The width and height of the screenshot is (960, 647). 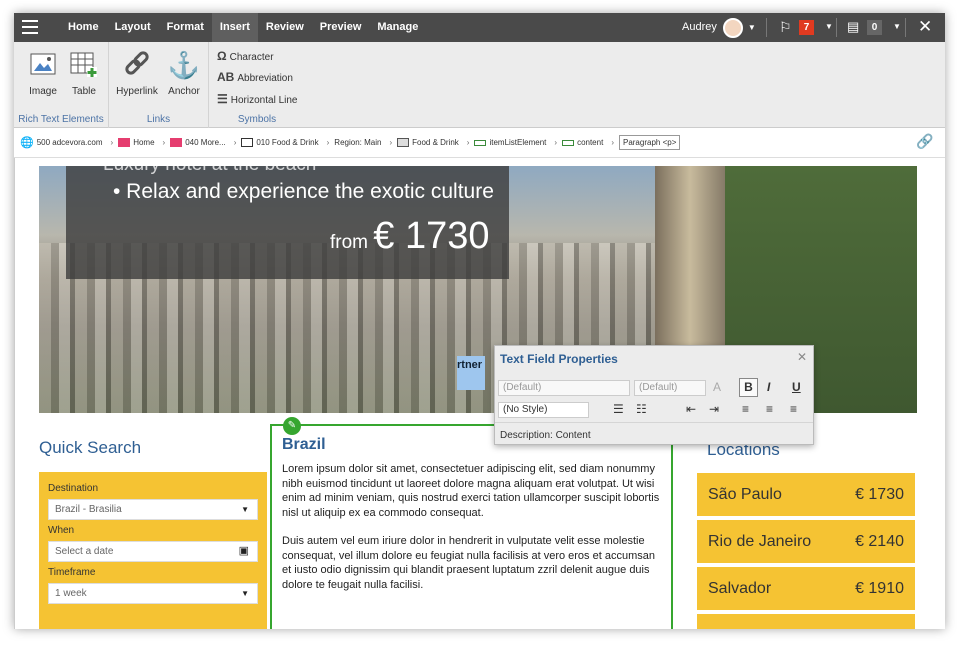 What do you see at coordinates (72, 572) in the screenshot?
I see `timeframe-label: Timeframe` at bounding box center [72, 572].